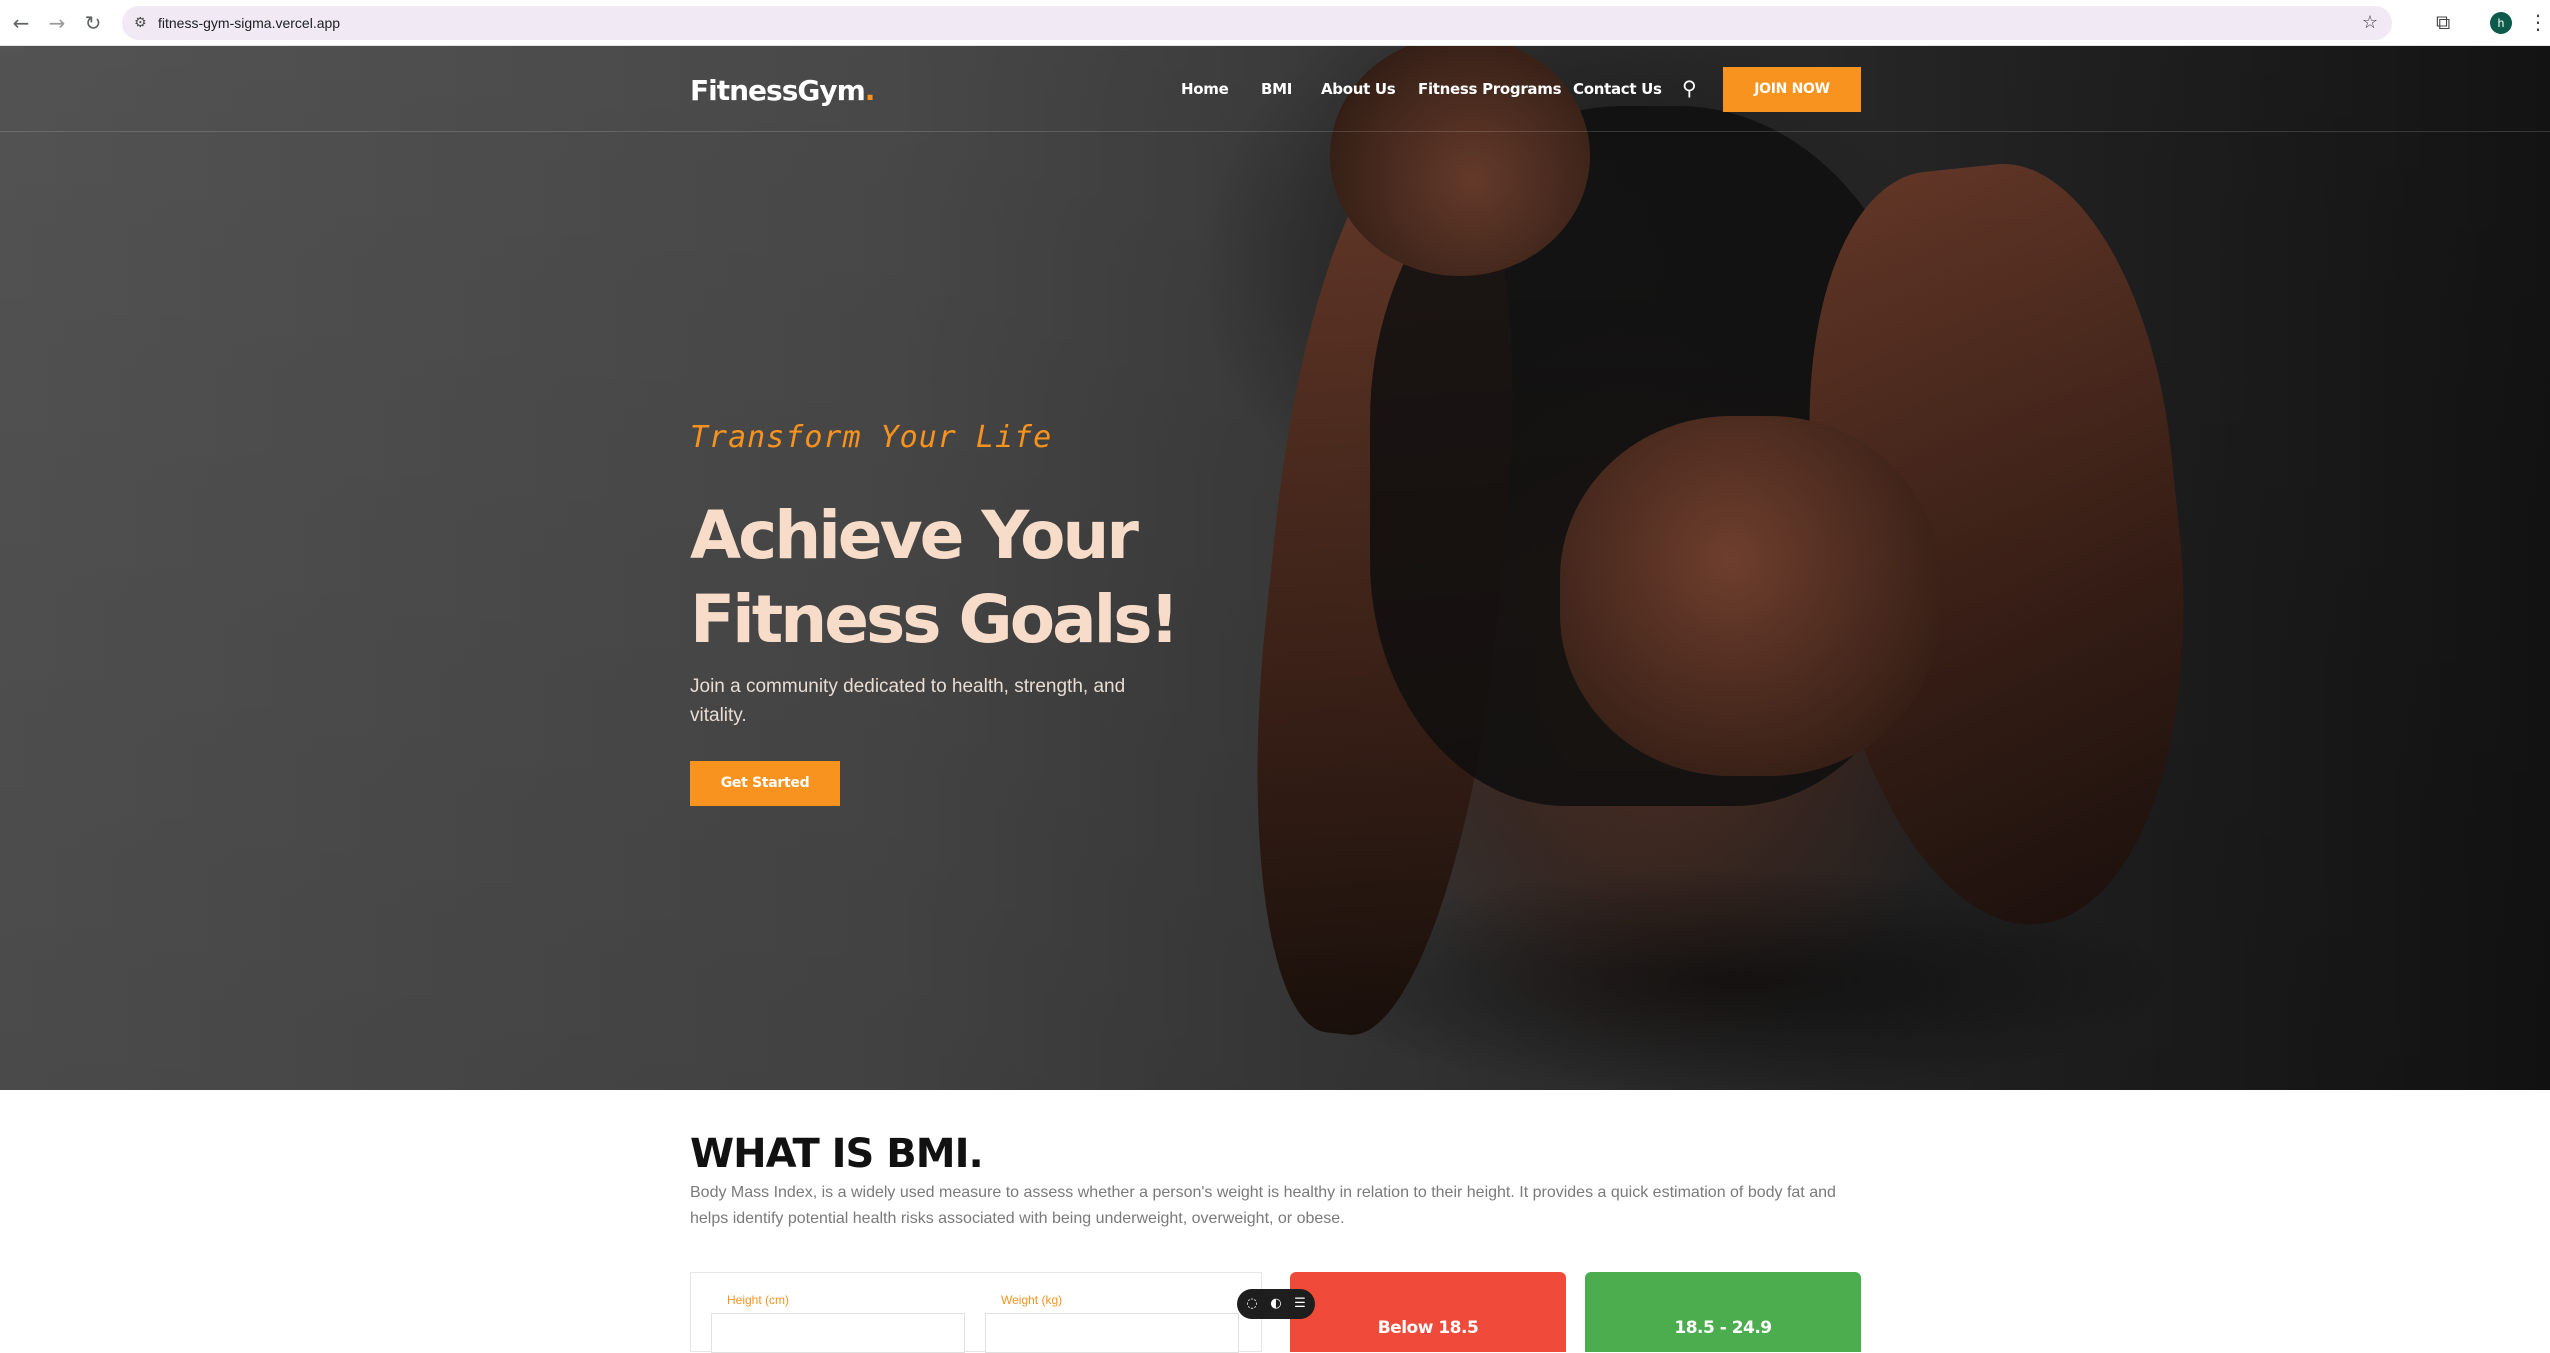 This screenshot has width=2550, height=1353. What do you see at coordinates (765, 783) in the screenshot?
I see `get-started-button: Get Started` at bounding box center [765, 783].